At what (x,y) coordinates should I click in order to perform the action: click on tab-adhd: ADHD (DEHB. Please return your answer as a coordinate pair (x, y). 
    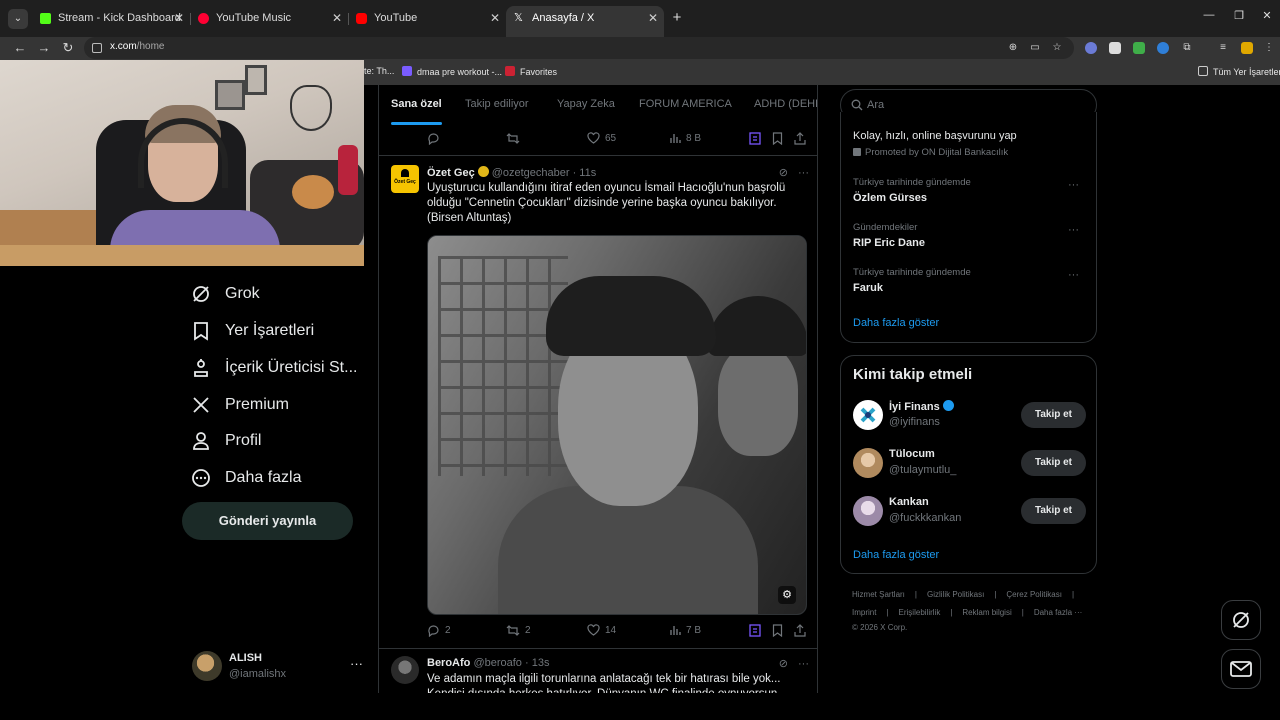
    Looking at the image, I should click on (785, 104).